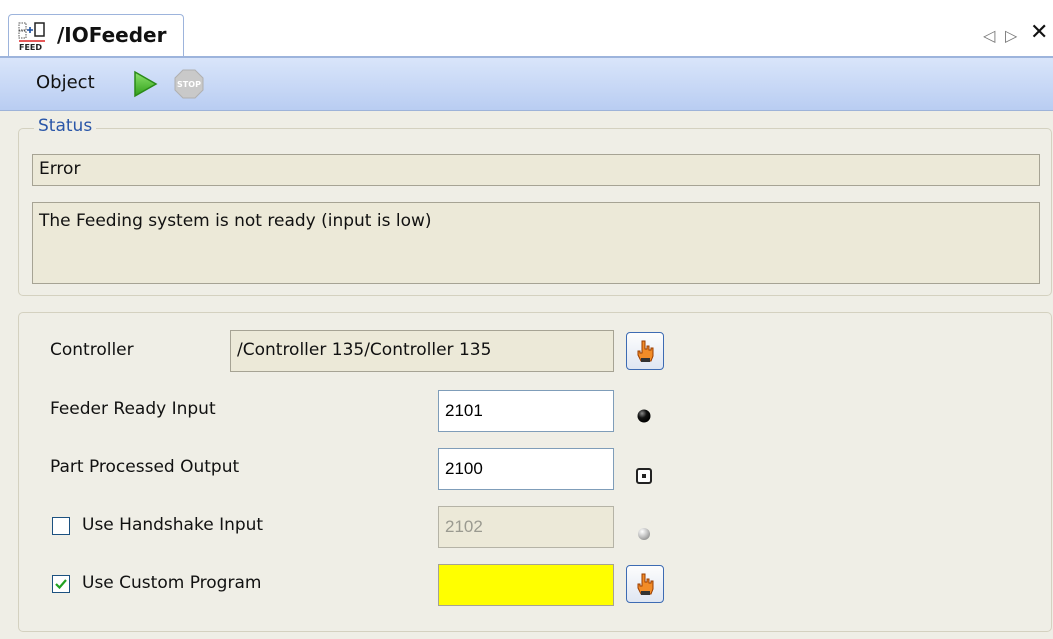  What do you see at coordinates (65, 82) in the screenshot?
I see `object-menu: Object` at bounding box center [65, 82].